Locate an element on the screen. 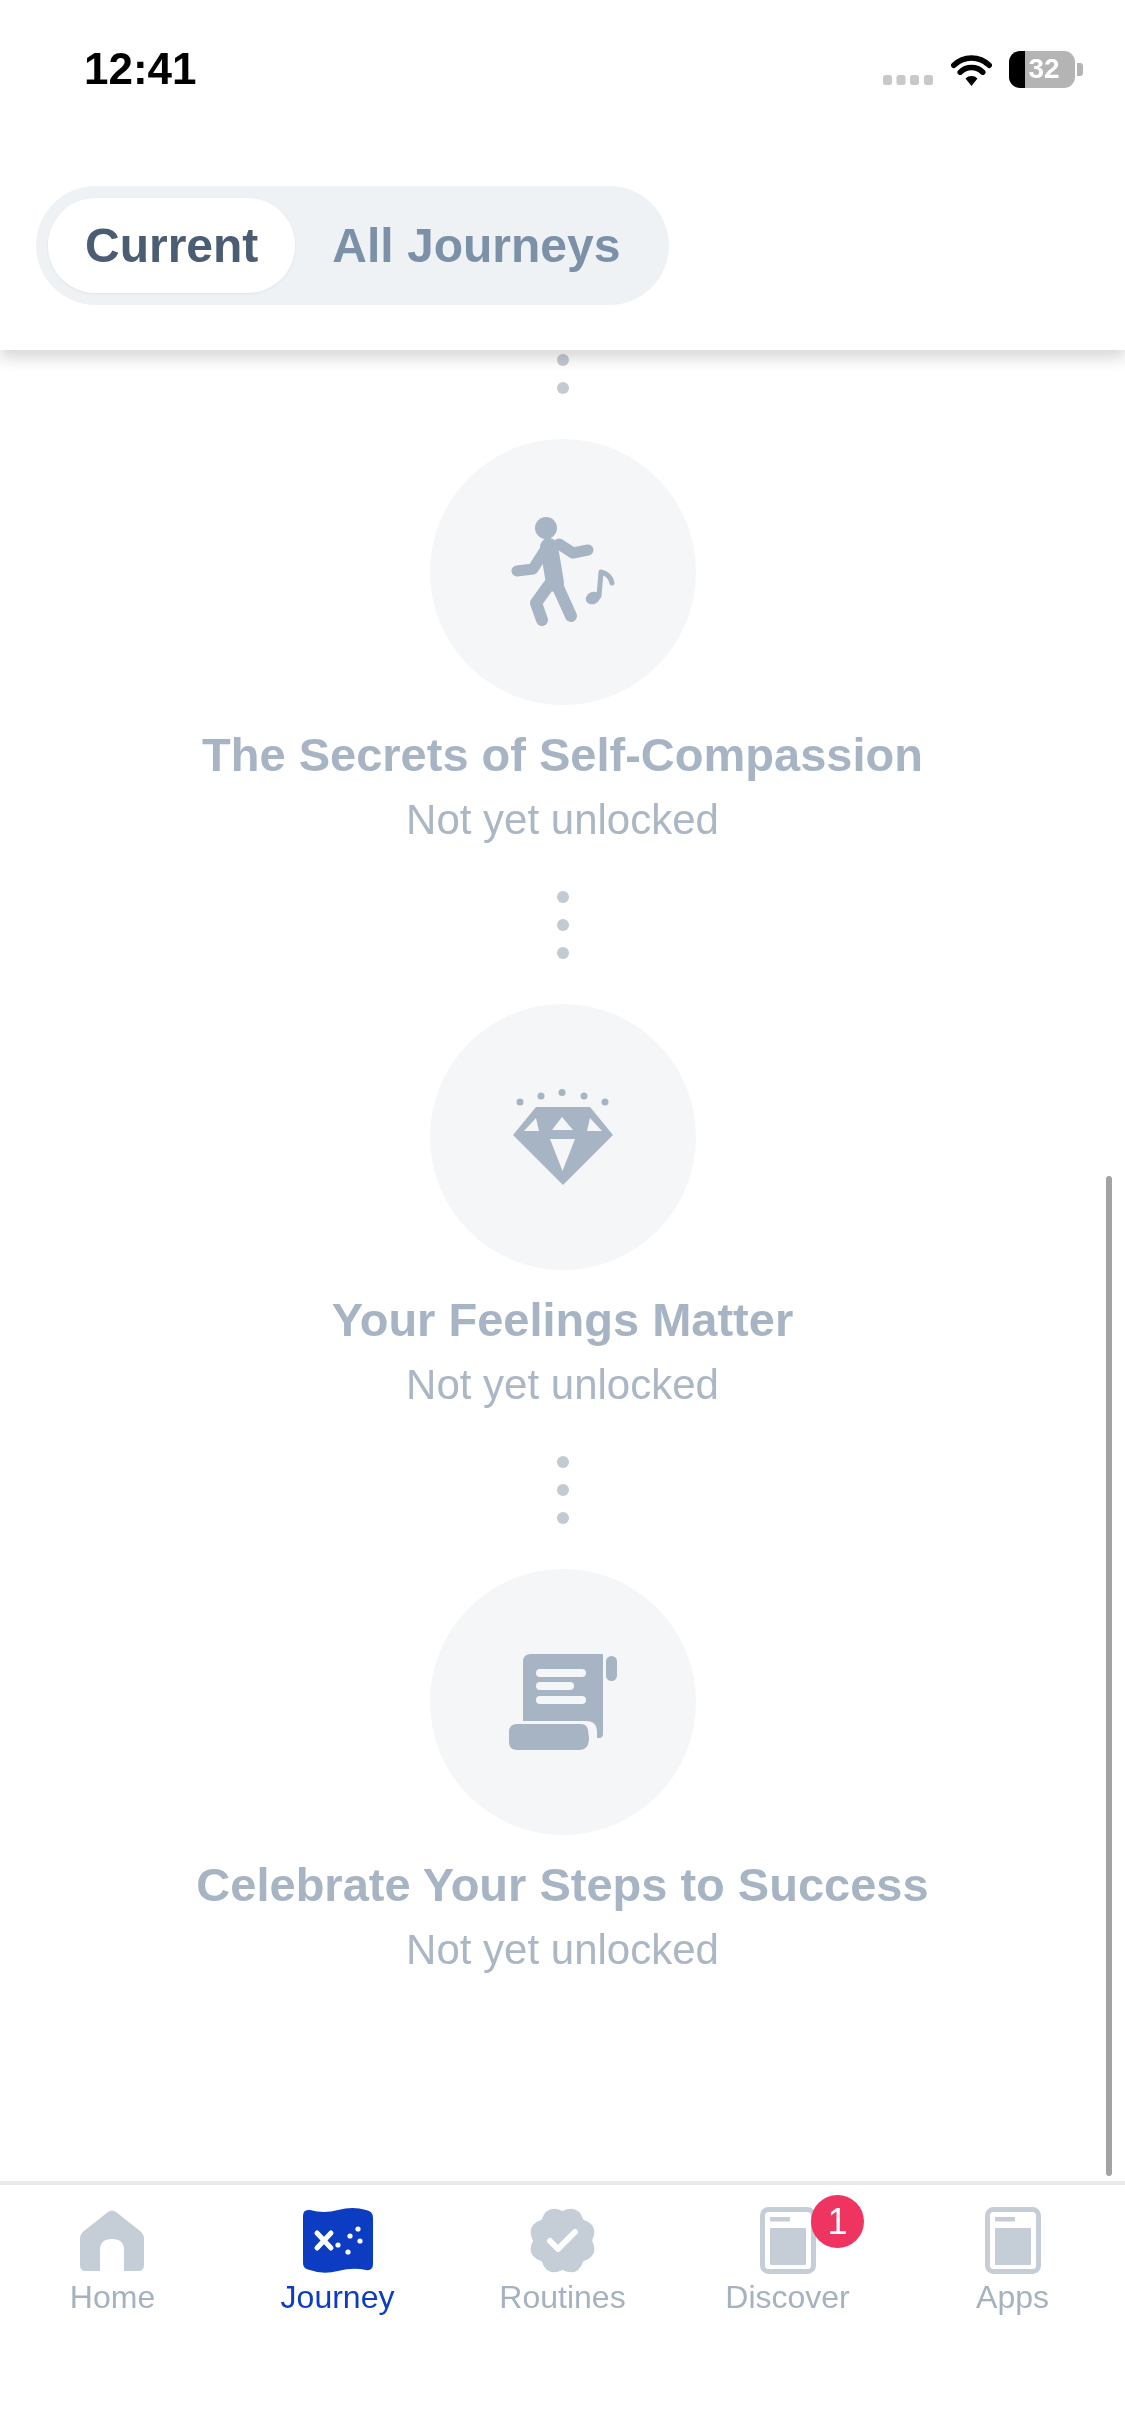 The width and height of the screenshot is (1125, 2436). notification-badge: 1 is located at coordinates (837, 2221).